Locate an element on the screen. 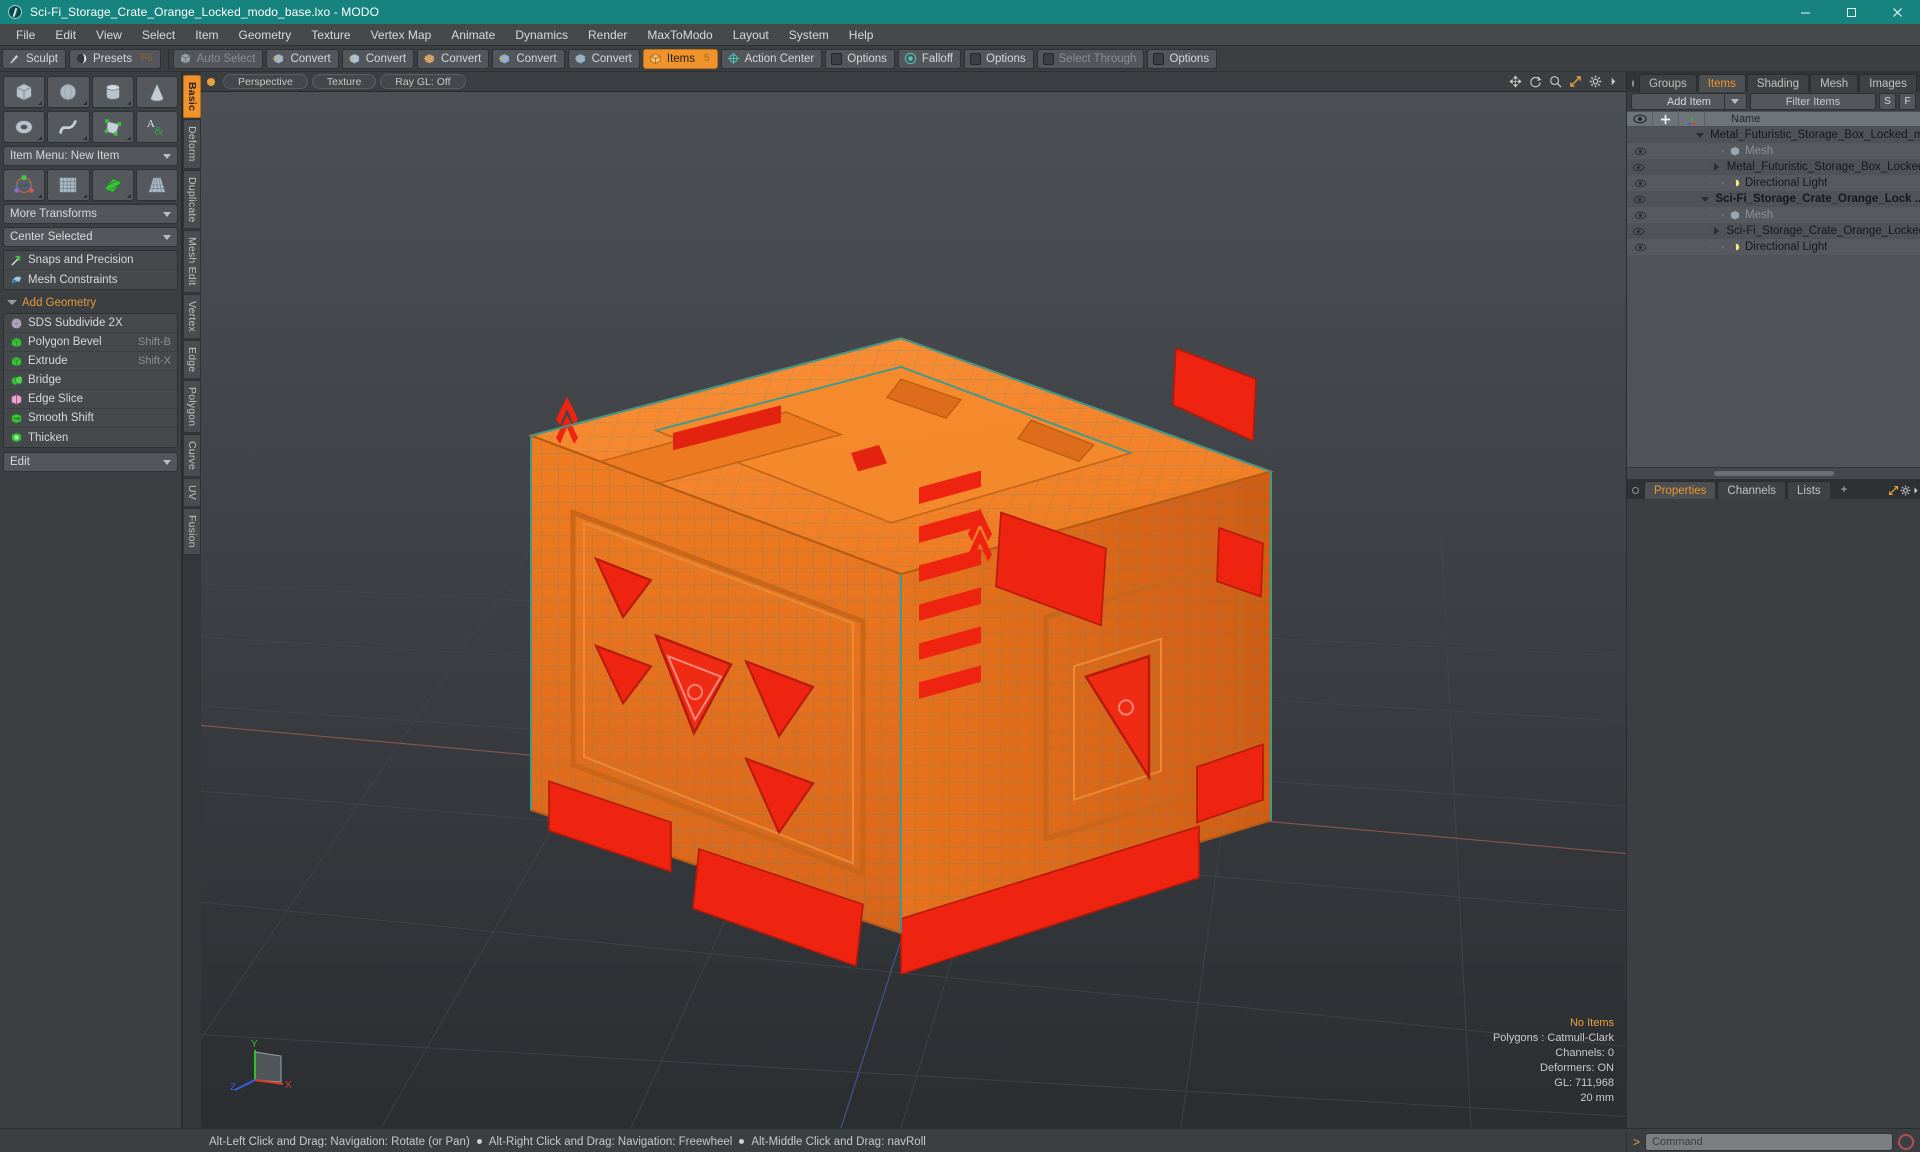  edge-slice-row: Edge Slice is located at coordinates (90, 399).